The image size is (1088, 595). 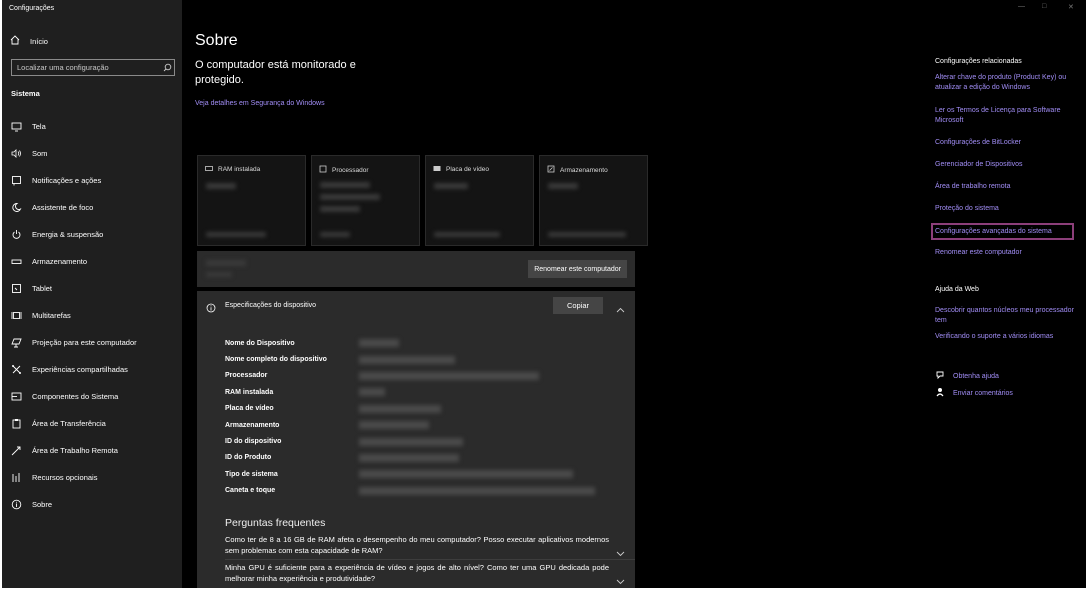 I want to click on sidebar-item-multitarefas: Multitarefas, so click(x=92, y=315).